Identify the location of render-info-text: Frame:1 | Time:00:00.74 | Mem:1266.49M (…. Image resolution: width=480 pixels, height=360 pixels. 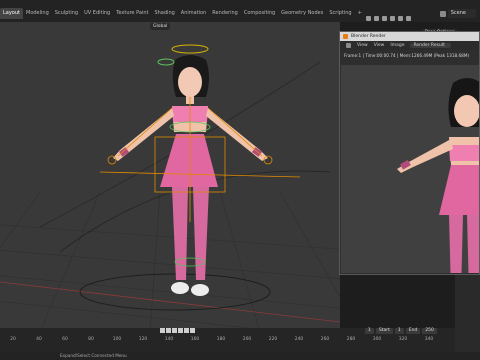
(407, 55).